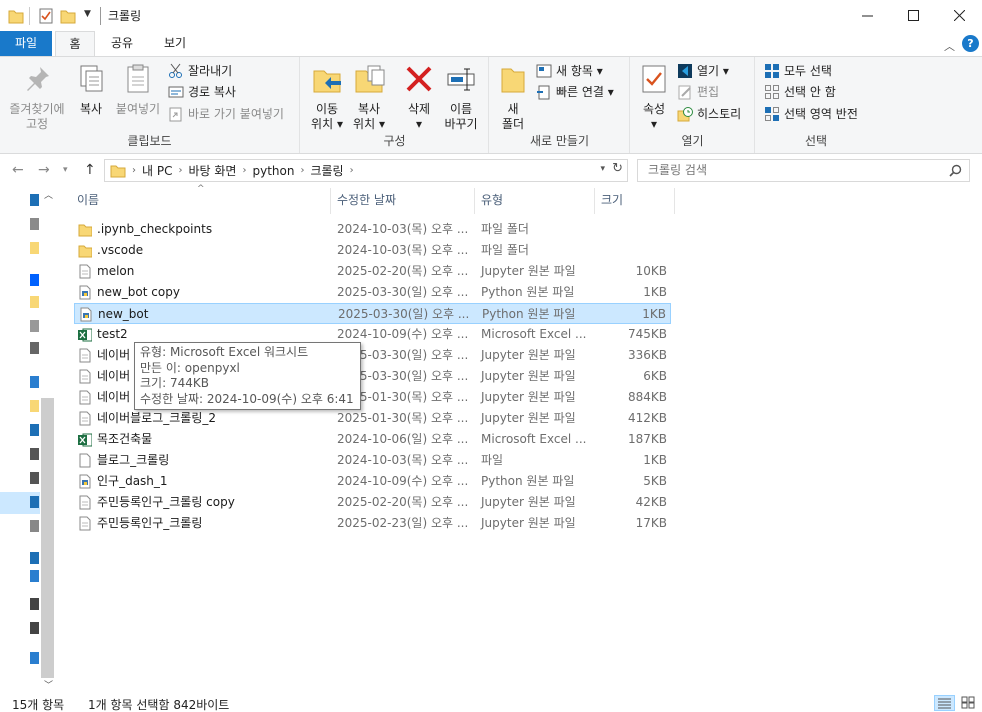  What do you see at coordinates (647, 397) in the screenshot?
I see `file-size: 884KB` at bounding box center [647, 397].